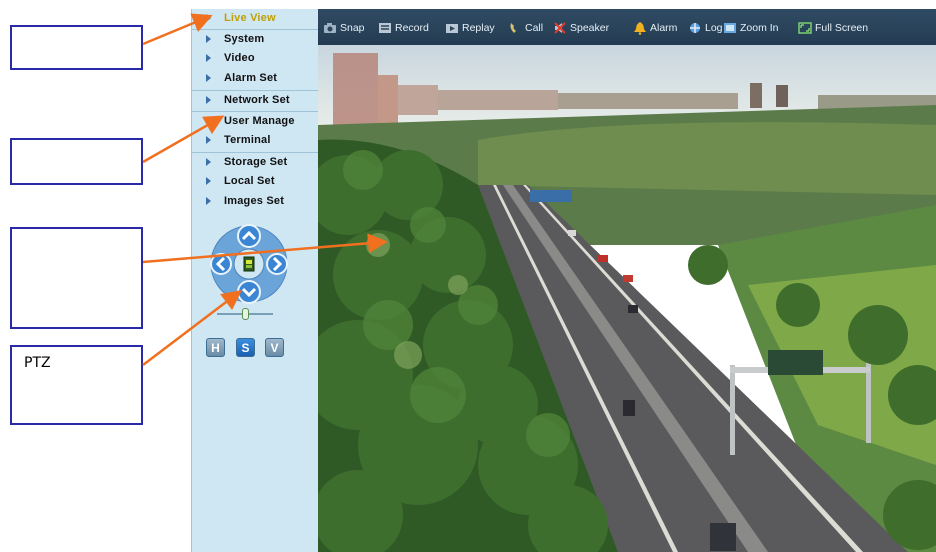 The width and height of the screenshot is (936, 552). I want to click on replay-button: Replay, so click(470, 28).